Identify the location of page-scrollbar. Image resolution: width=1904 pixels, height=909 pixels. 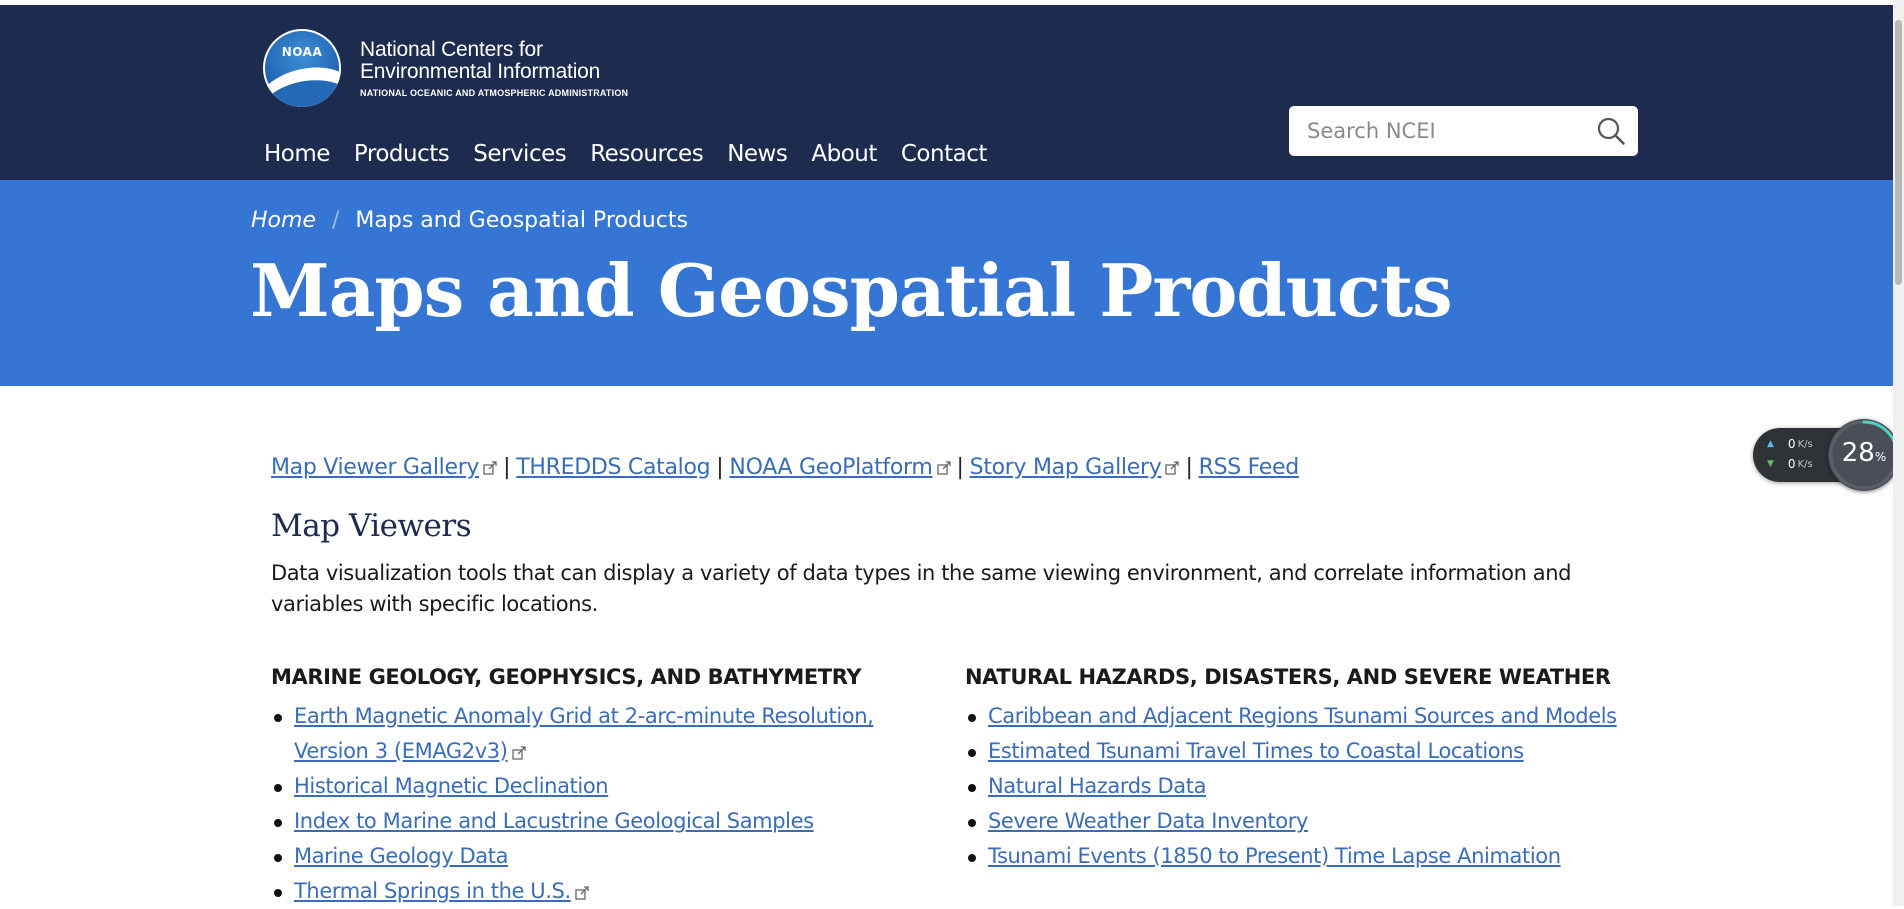
(1898, 453).